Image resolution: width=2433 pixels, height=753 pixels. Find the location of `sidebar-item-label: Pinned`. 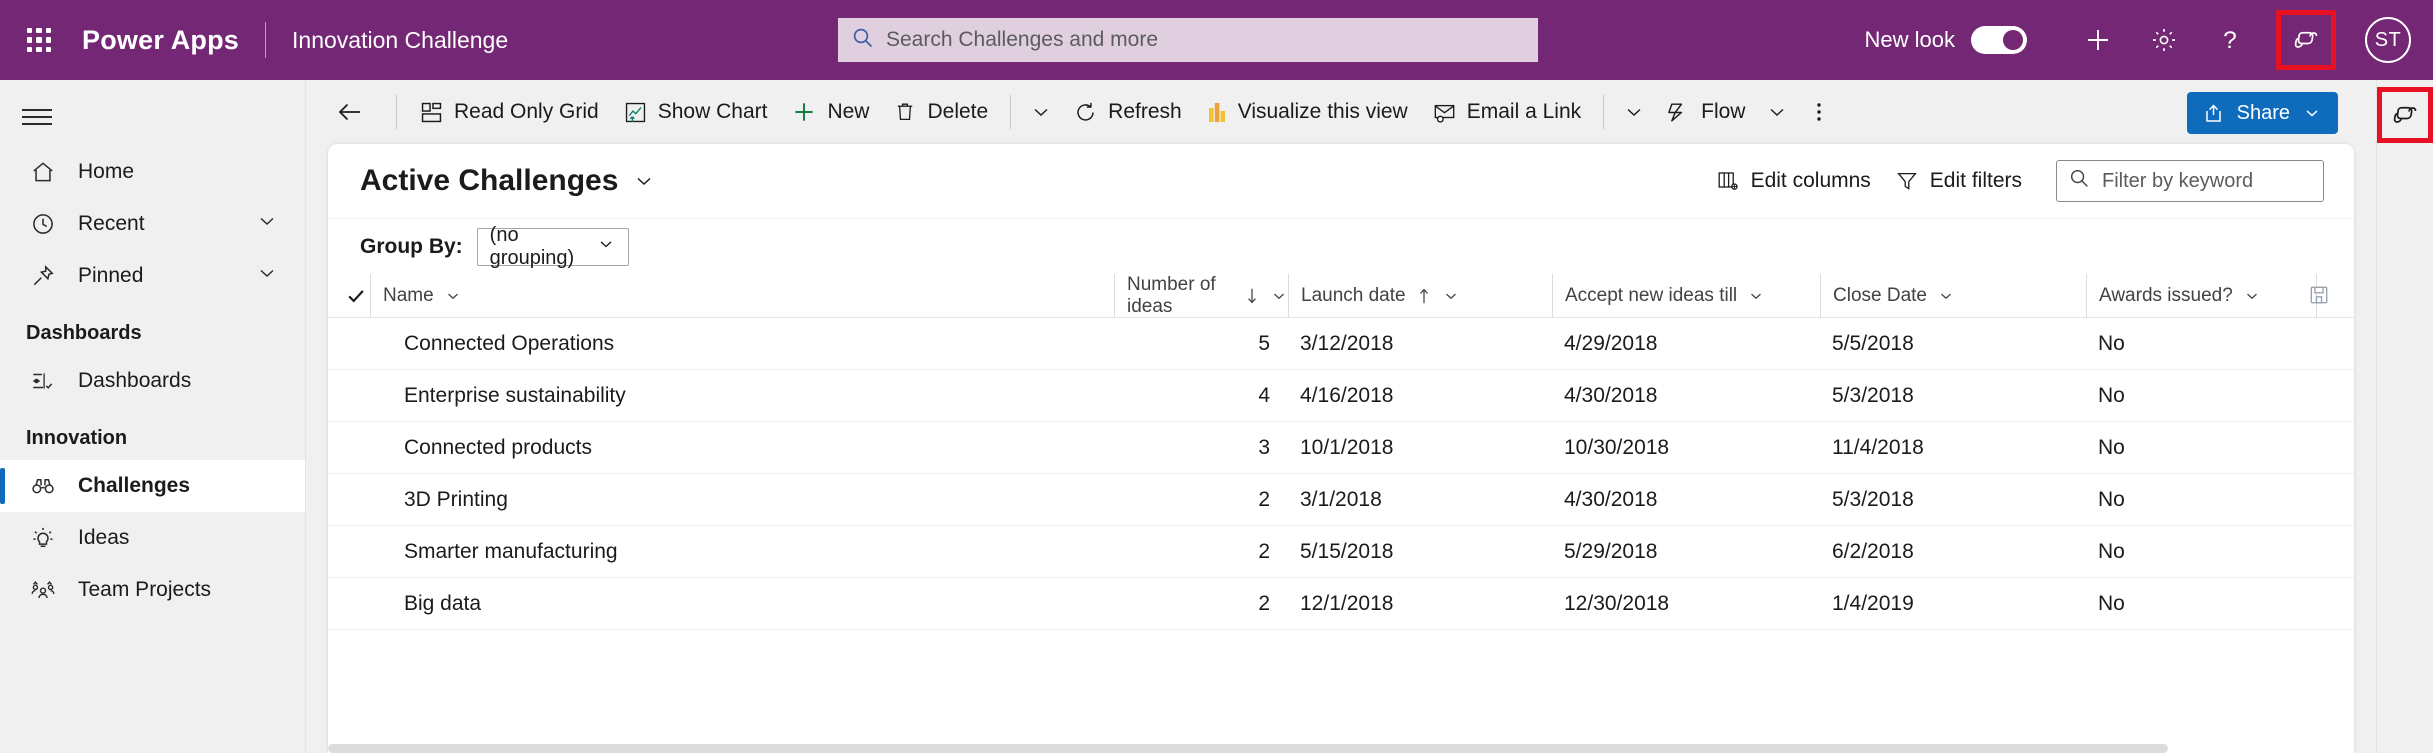

sidebar-item-label: Pinned is located at coordinates (111, 275).